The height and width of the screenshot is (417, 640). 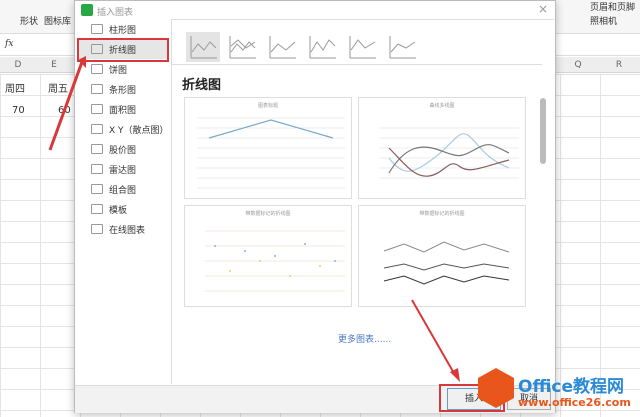 I want to click on watermark-url: www.office26.com, so click(x=574, y=402).